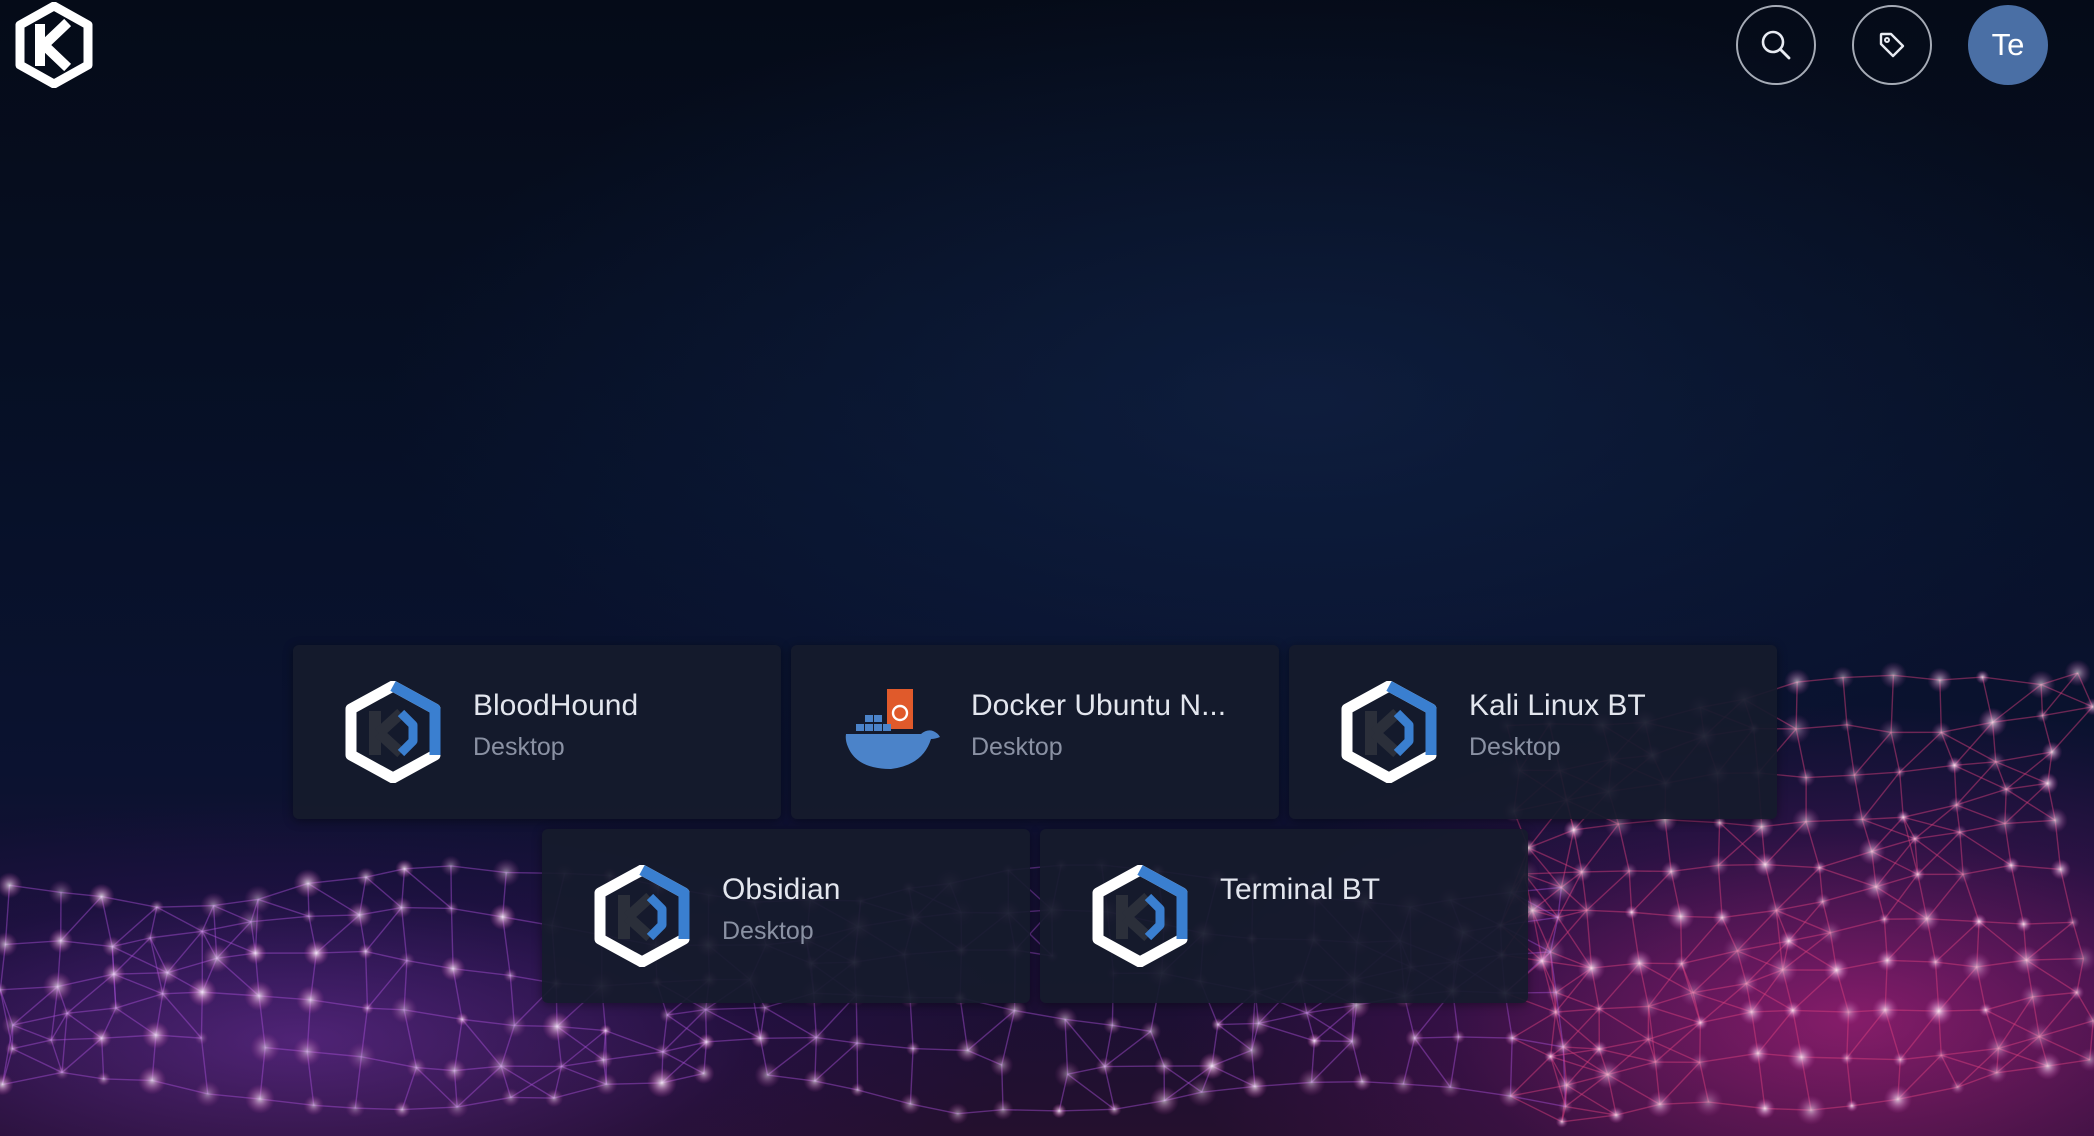 Image resolution: width=2094 pixels, height=1136 pixels. I want to click on tag-filter-button, so click(1892, 45).